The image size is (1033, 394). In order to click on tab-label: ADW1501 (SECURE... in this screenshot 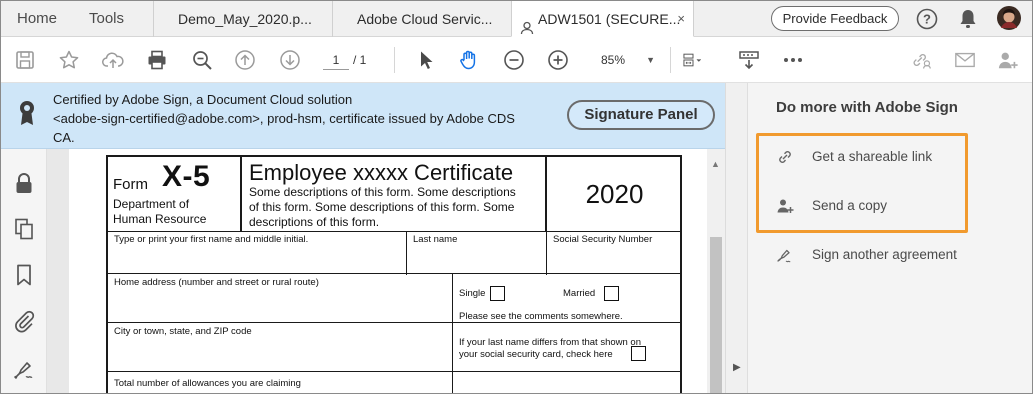, I will do `click(609, 19)`.